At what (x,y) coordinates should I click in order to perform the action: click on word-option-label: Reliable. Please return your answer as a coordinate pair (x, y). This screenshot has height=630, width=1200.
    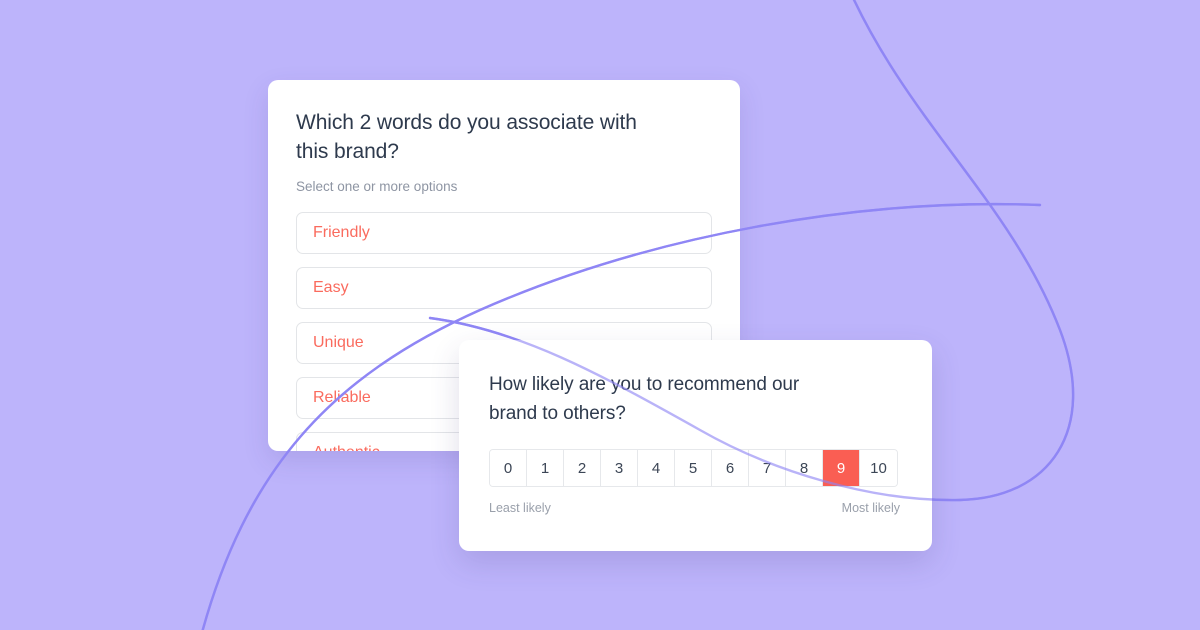
    Looking at the image, I should click on (342, 397).